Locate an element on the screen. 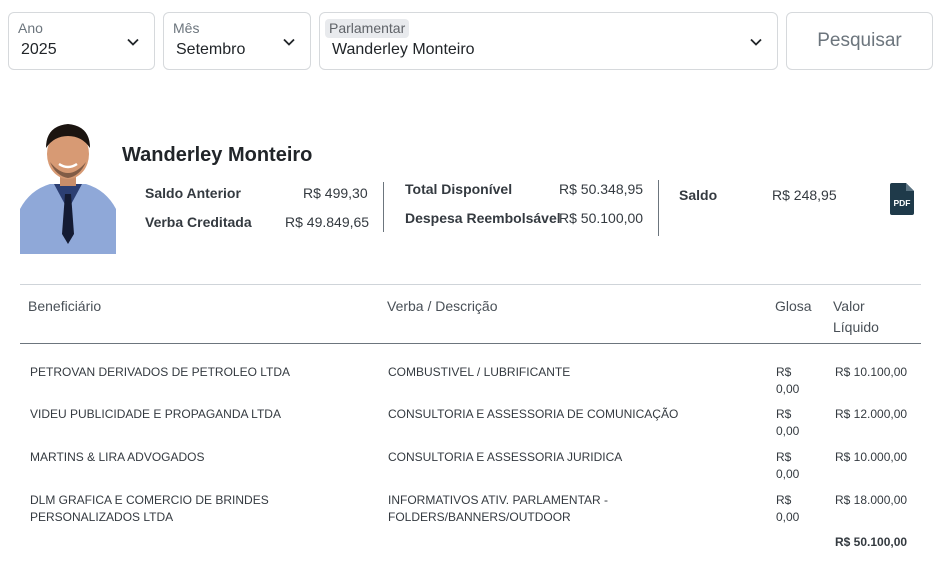  col-header-glosa: Glosa is located at coordinates (793, 306).